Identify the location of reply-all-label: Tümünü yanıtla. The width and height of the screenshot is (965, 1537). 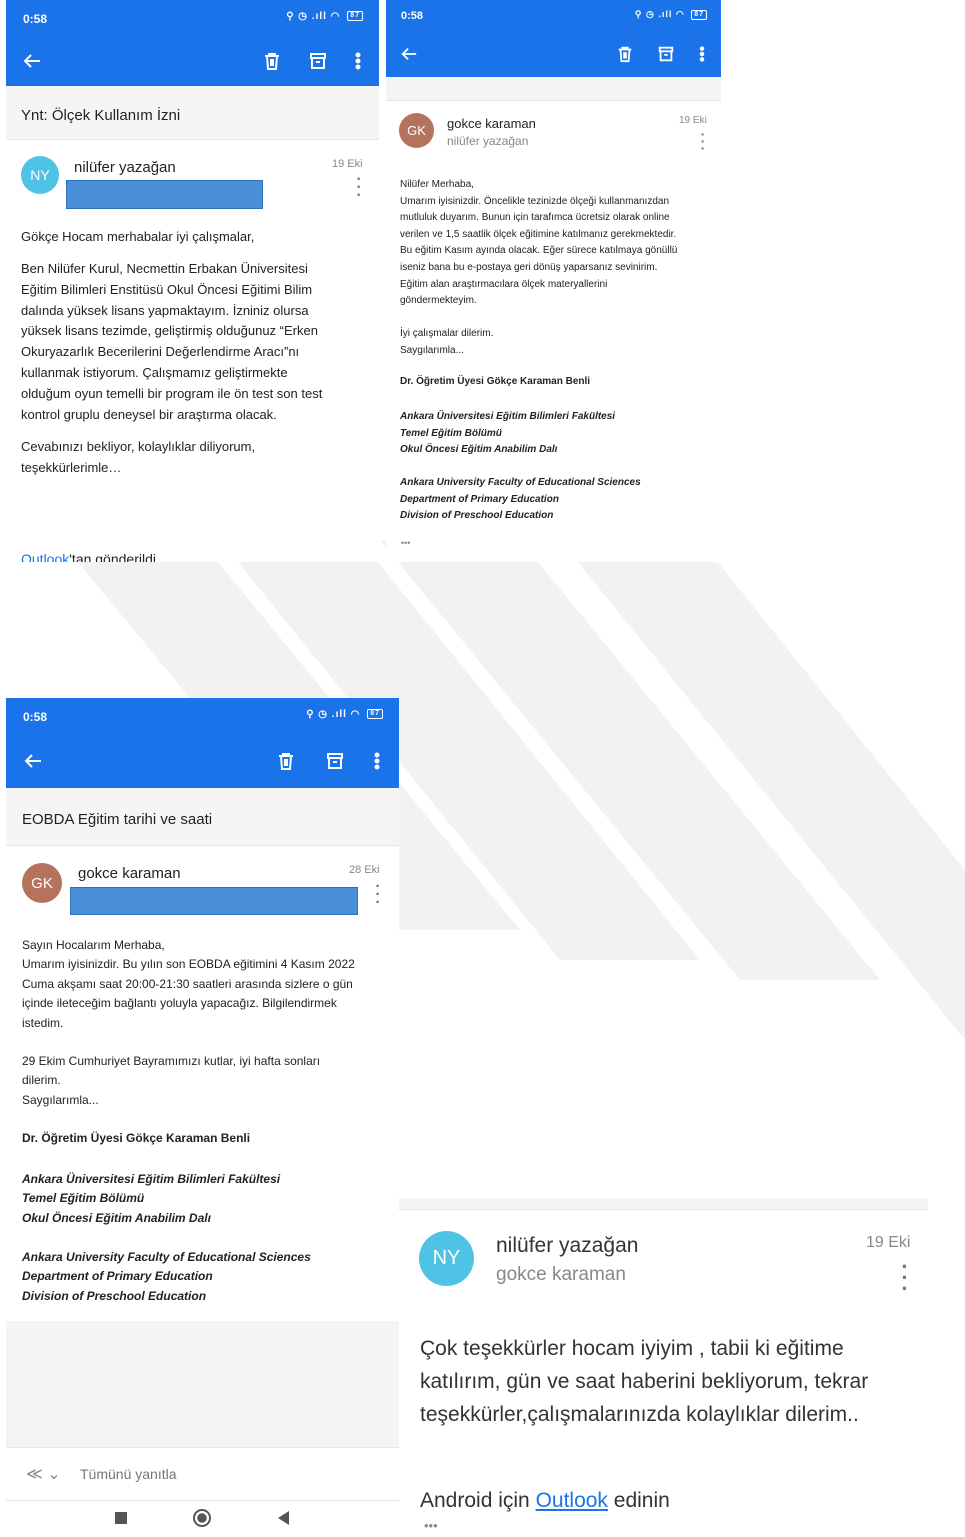
(128, 1474).